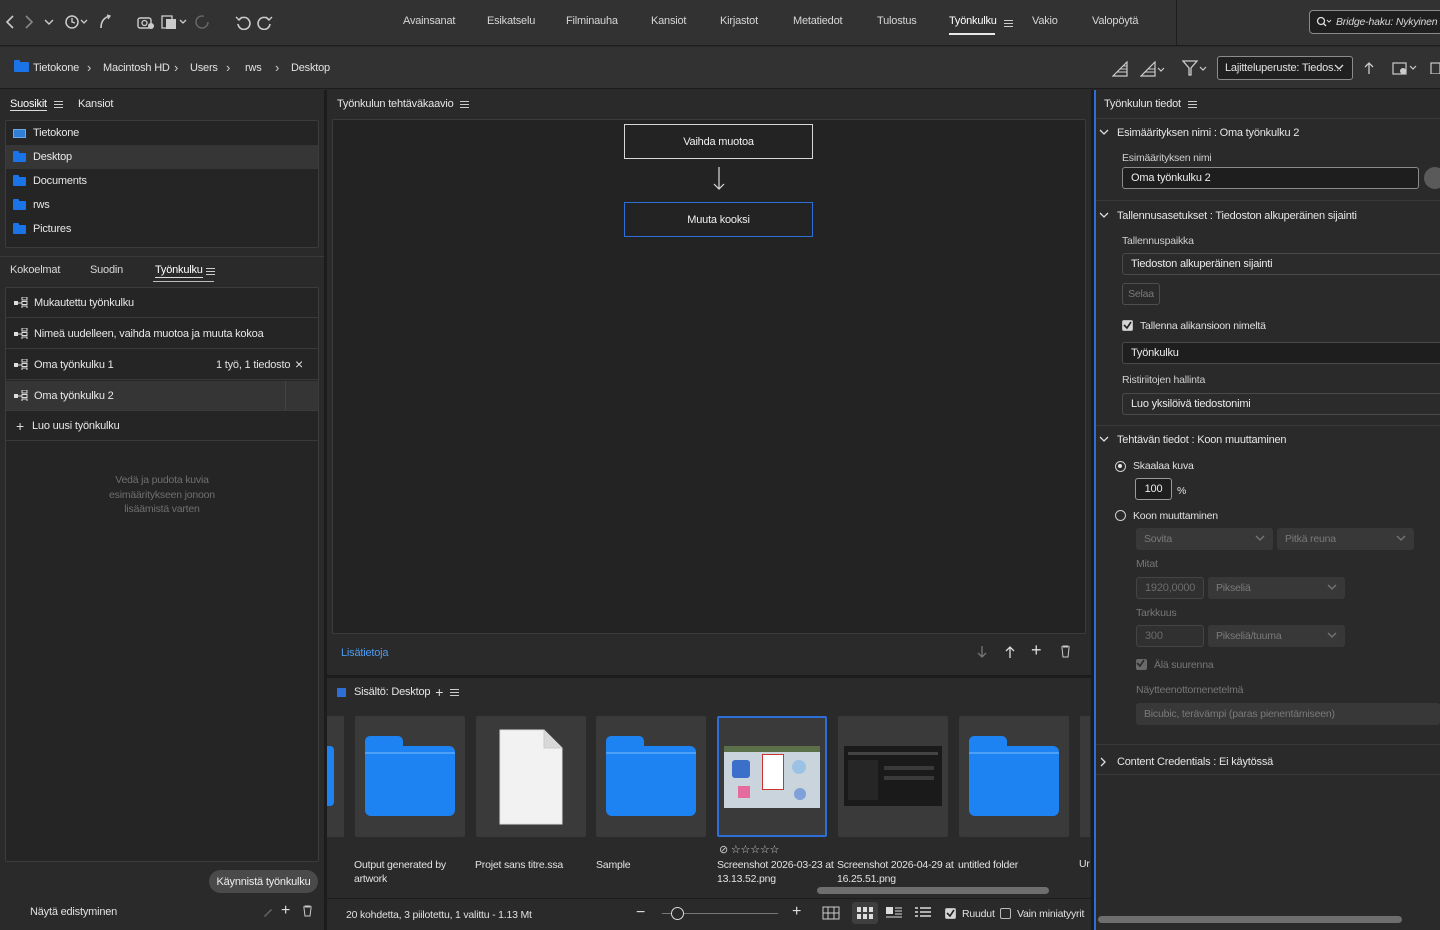 The image size is (1440, 930). I want to click on section-preset-name: Esimäärityksen nimi : Oma työnkulku 2, so click(1199, 133).